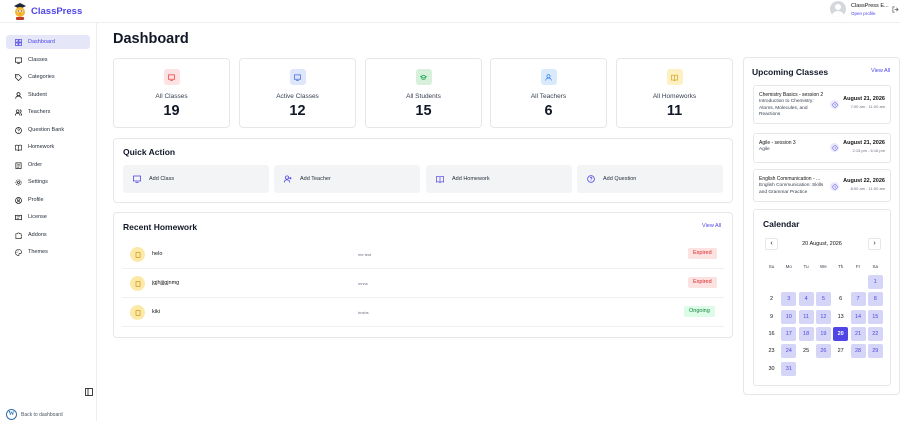  I want to click on upcoming-class-desc: Agile, so click(764, 149).